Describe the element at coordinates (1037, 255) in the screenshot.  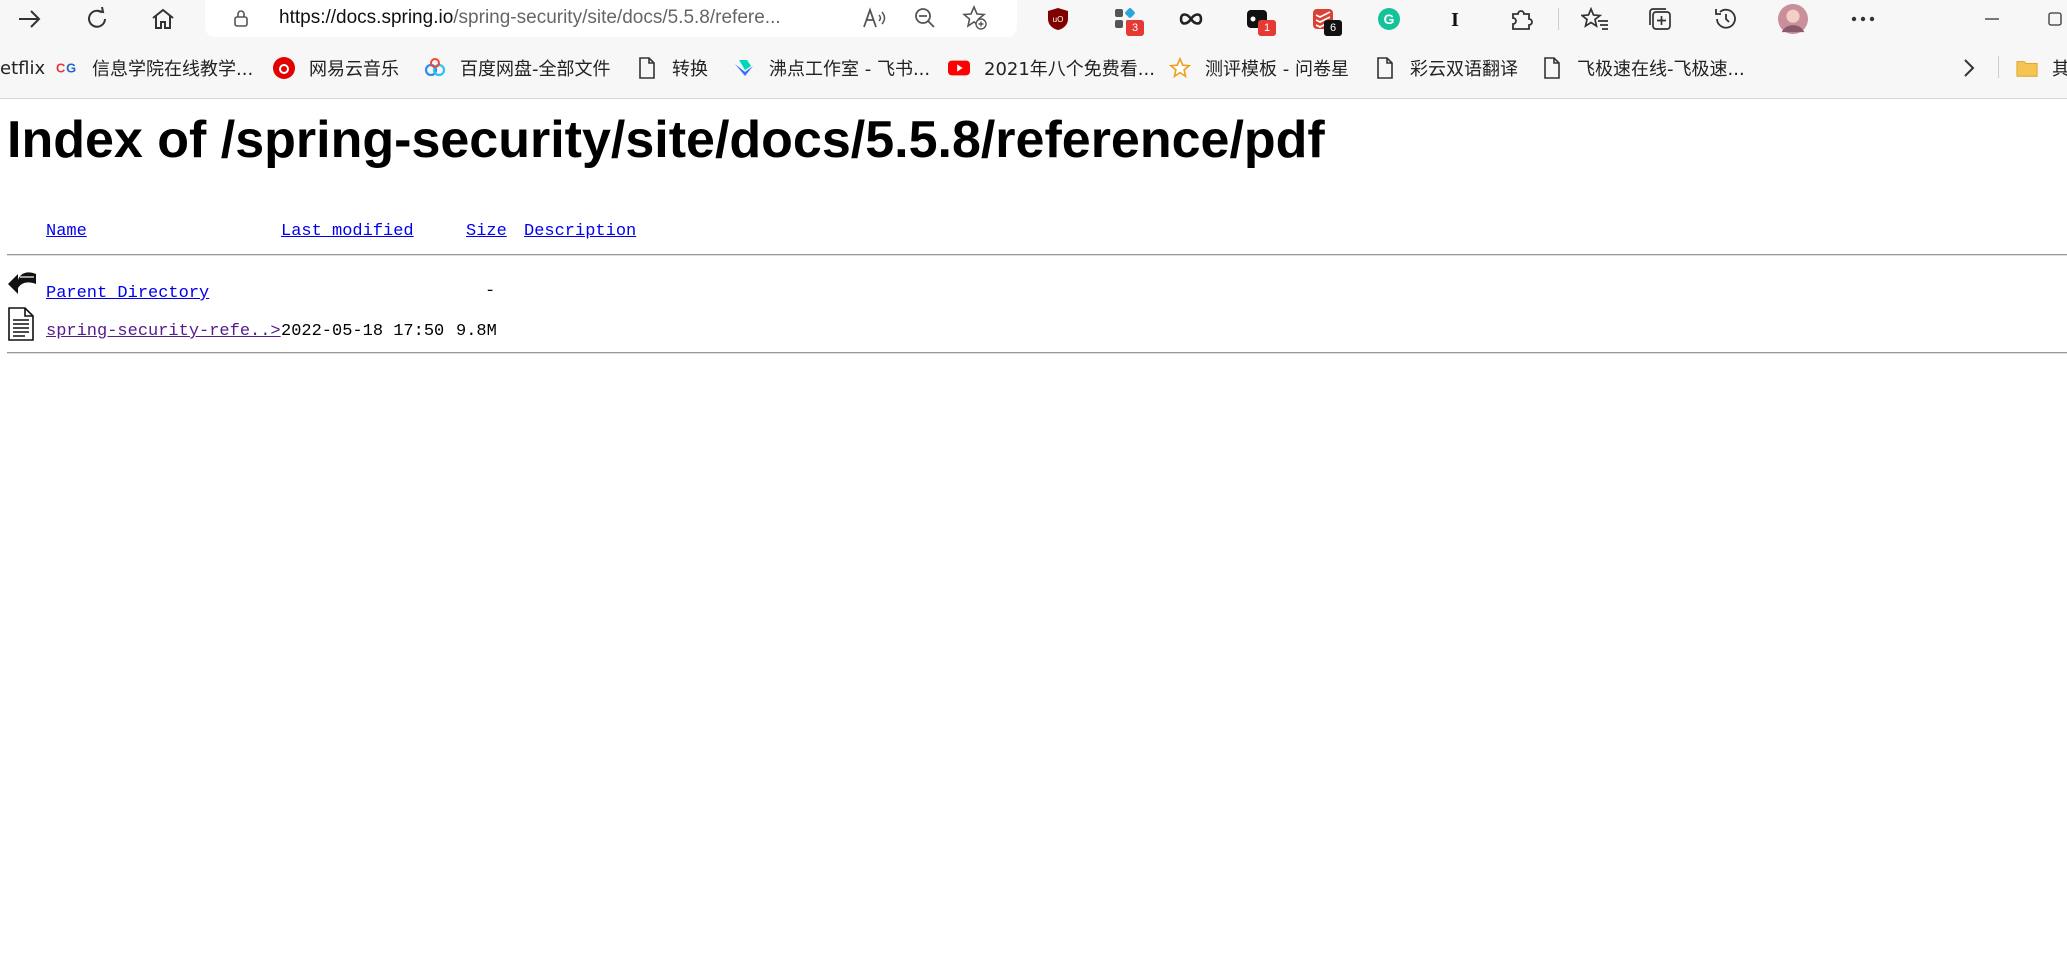
I see `header-divider` at that location.